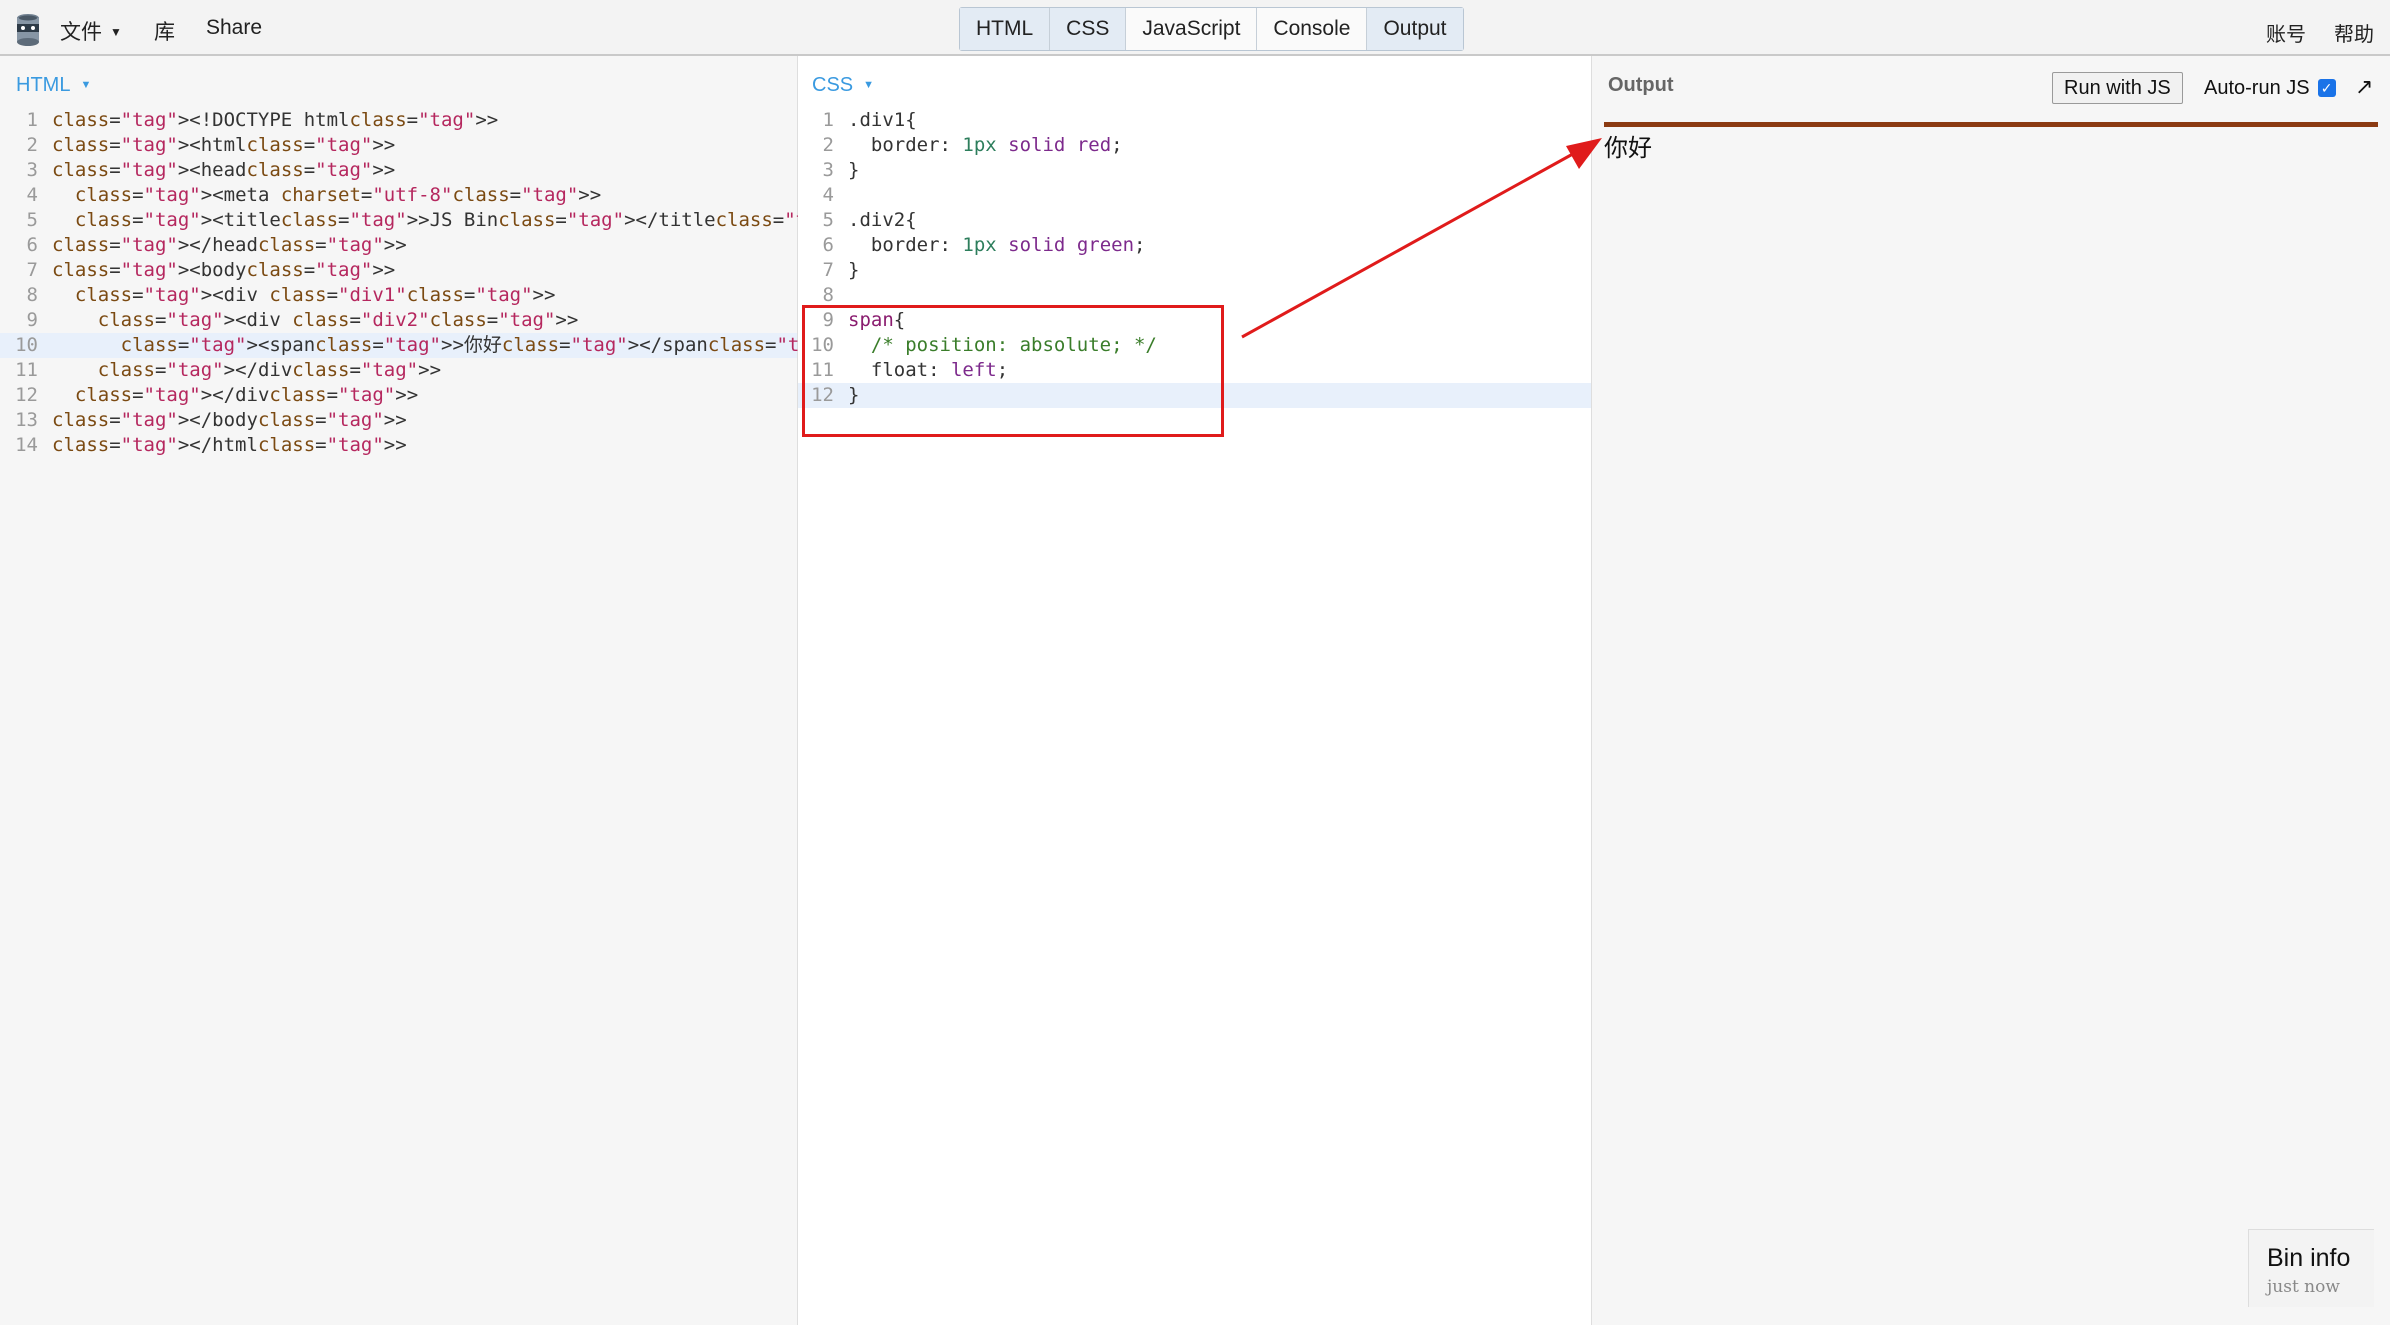 The height and width of the screenshot is (1325, 2390). Describe the element at coordinates (882, 220) in the screenshot. I see `code-text: .div2{` at that location.